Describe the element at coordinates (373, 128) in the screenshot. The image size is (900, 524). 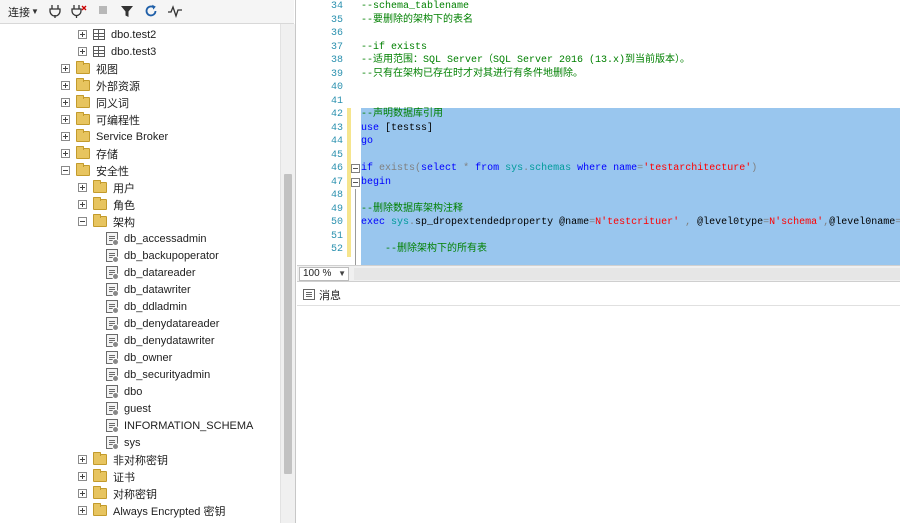
I see `code-token: use` at that location.